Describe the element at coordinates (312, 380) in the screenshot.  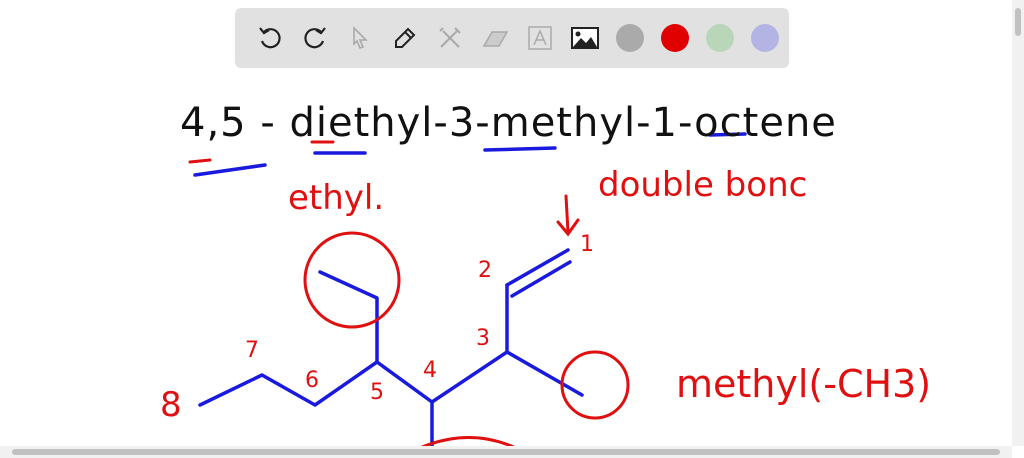
I see `carbon-number-6: 6` at that location.